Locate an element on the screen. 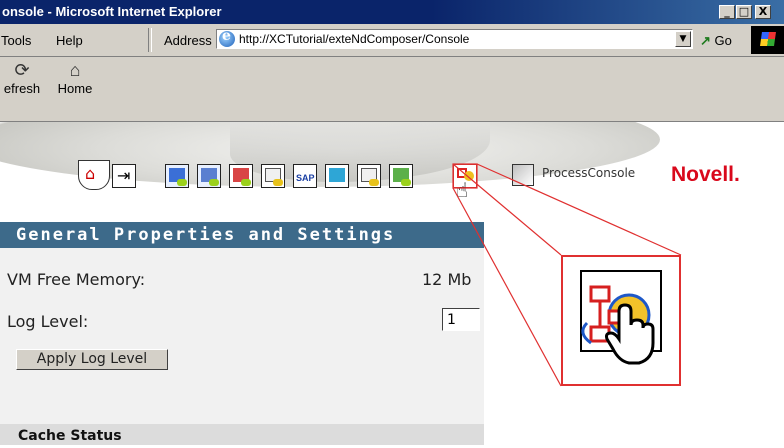  zoomed-process-flow-icon is located at coordinates (621, 320).